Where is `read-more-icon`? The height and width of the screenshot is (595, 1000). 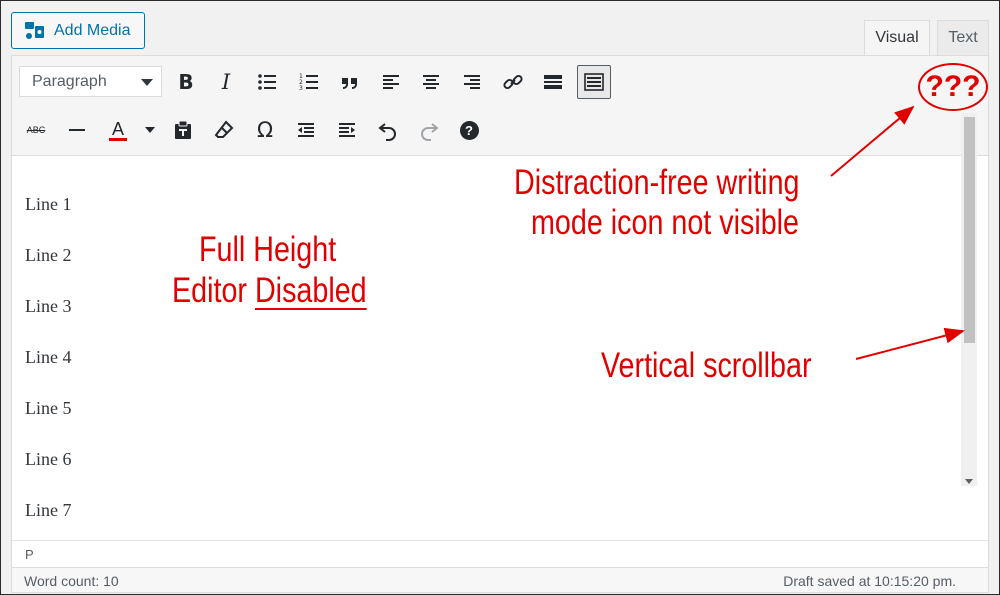 read-more-icon is located at coordinates (553, 82).